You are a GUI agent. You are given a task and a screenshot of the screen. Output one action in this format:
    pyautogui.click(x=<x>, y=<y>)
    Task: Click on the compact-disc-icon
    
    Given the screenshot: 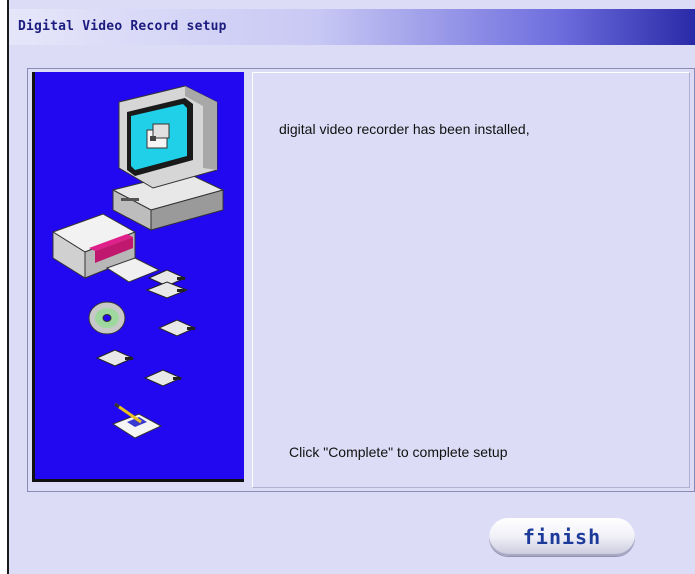 What is the action you would take?
    pyautogui.click(x=107, y=318)
    